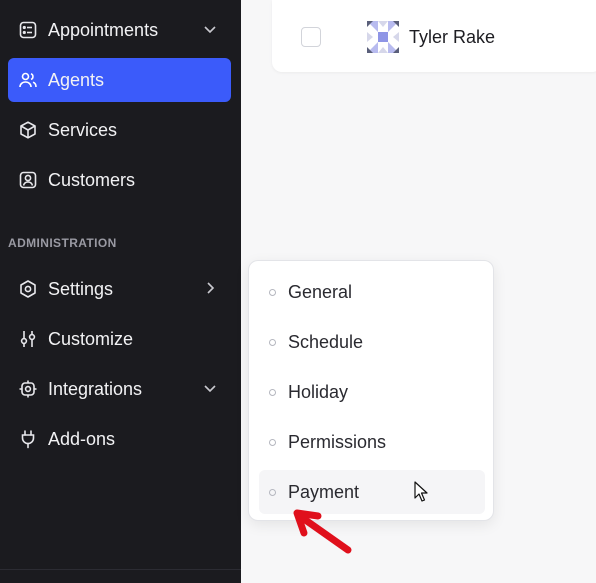 The image size is (596, 583). I want to click on cube-icon, so click(28, 130).